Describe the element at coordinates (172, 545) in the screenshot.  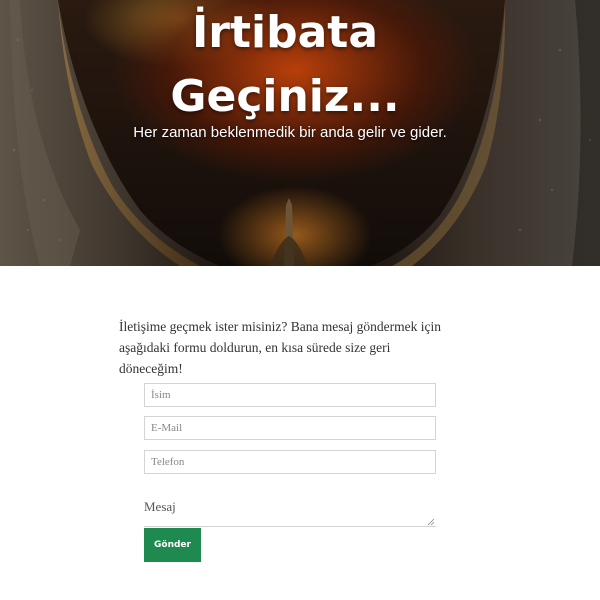
I see `send-button: Gönder` at that location.